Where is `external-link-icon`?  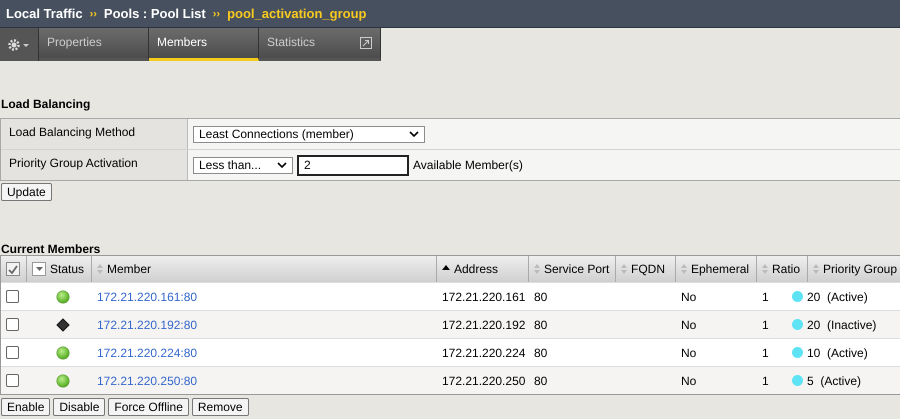
external-link-icon is located at coordinates (366, 43).